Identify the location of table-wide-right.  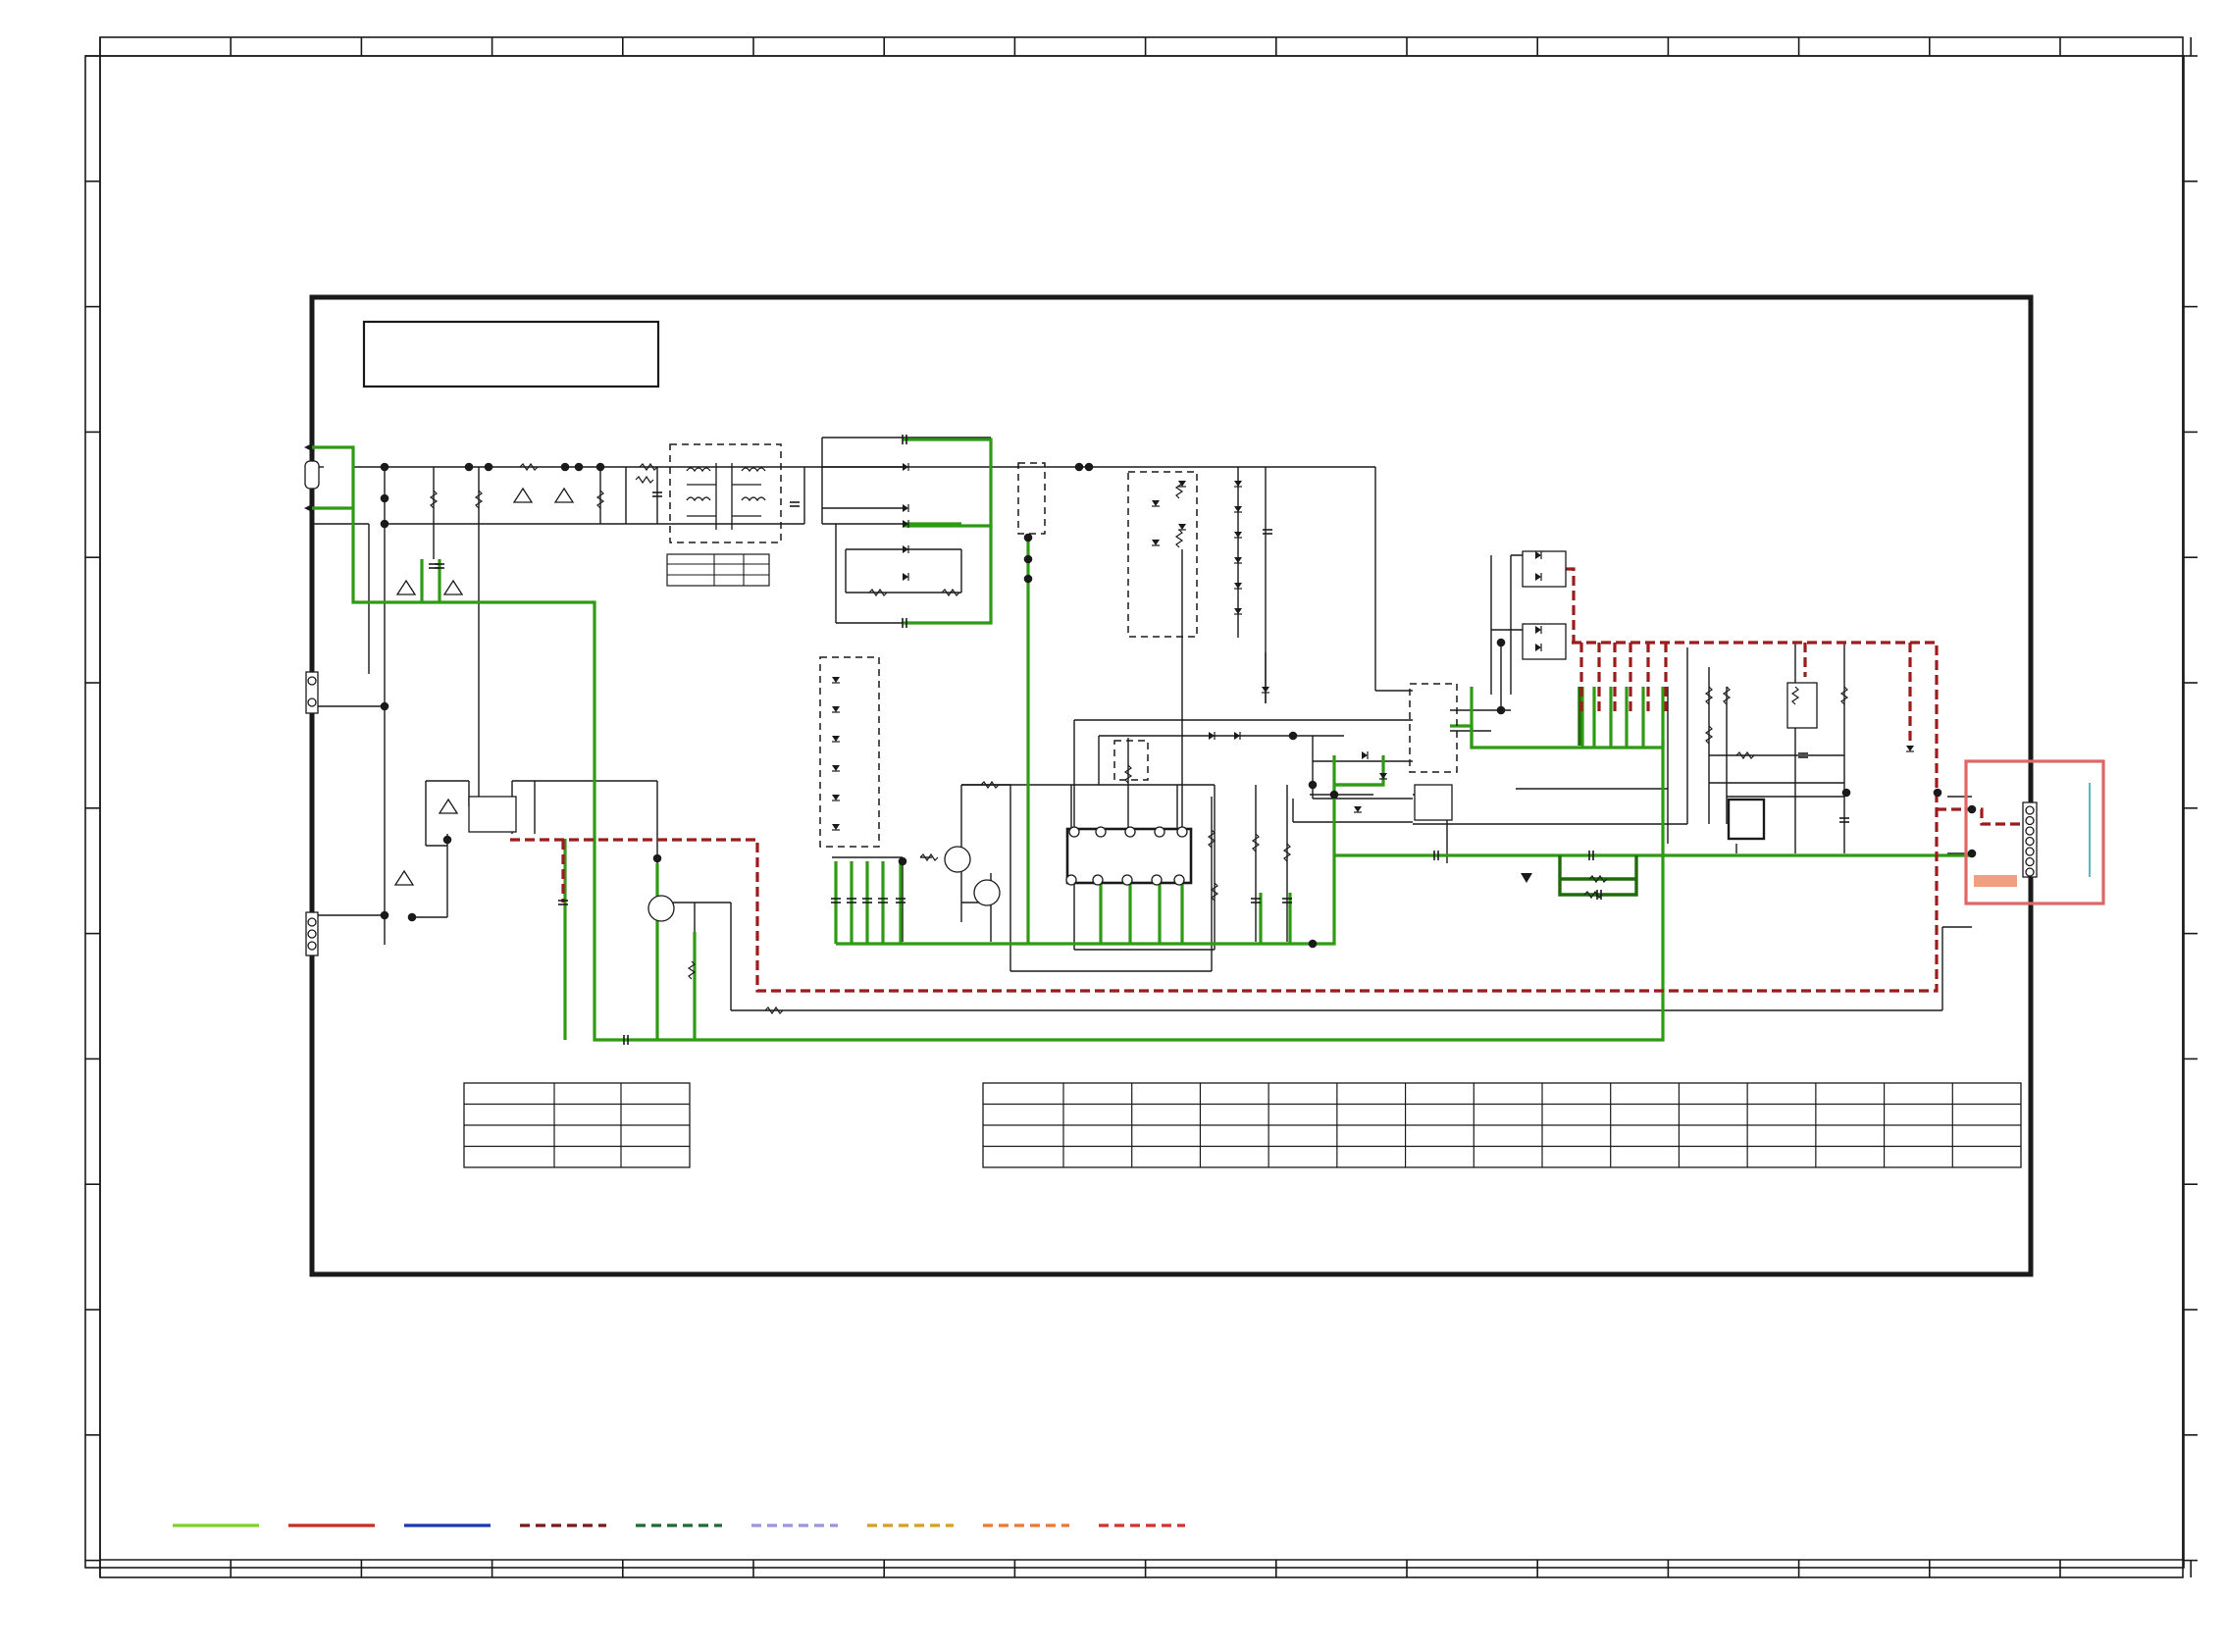
(1502, 1125).